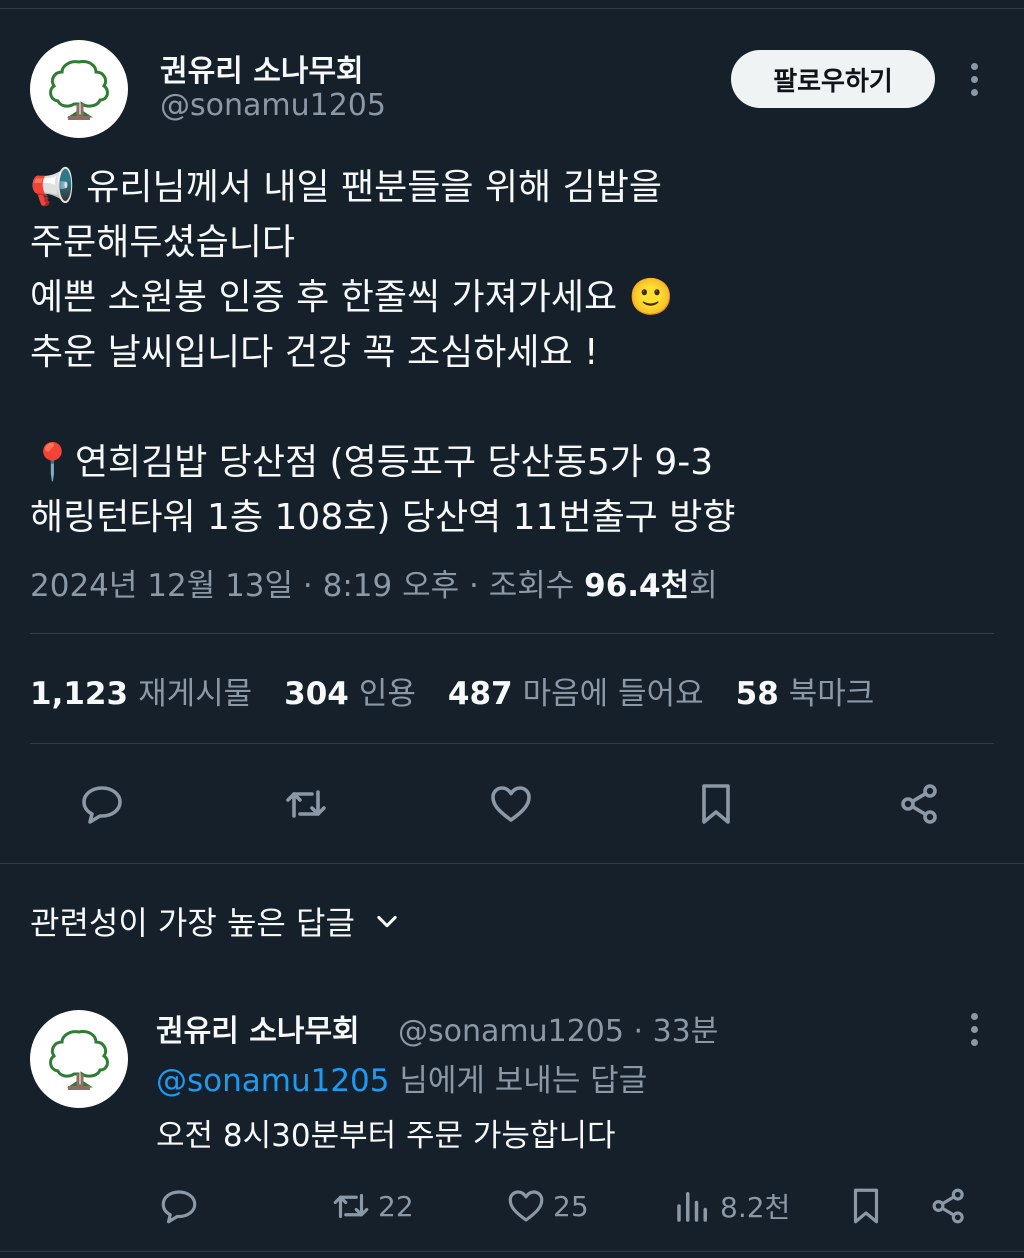 Image resolution: width=1024 pixels, height=1258 pixels. I want to click on tweet-date: 2024년 12월 13일, so click(161, 586).